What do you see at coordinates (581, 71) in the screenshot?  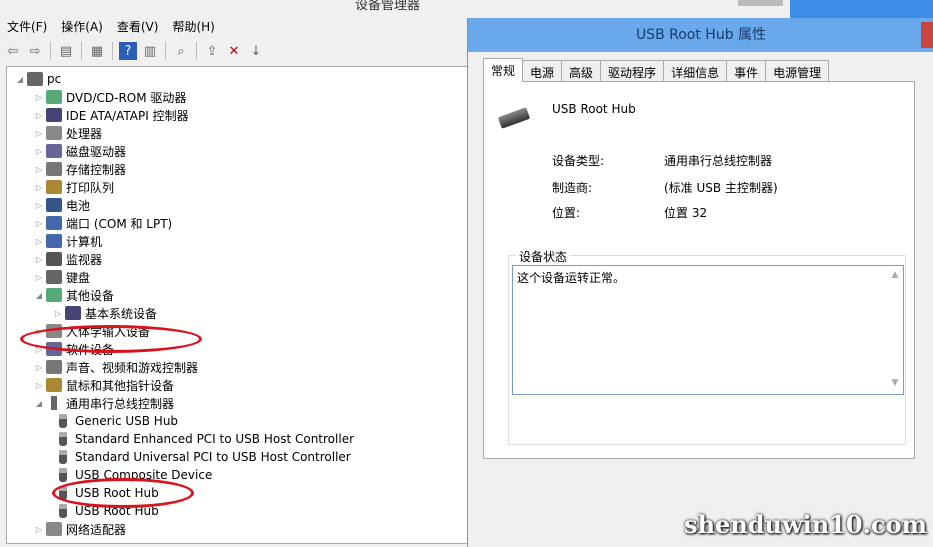 I see `tab-2: 高级` at bounding box center [581, 71].